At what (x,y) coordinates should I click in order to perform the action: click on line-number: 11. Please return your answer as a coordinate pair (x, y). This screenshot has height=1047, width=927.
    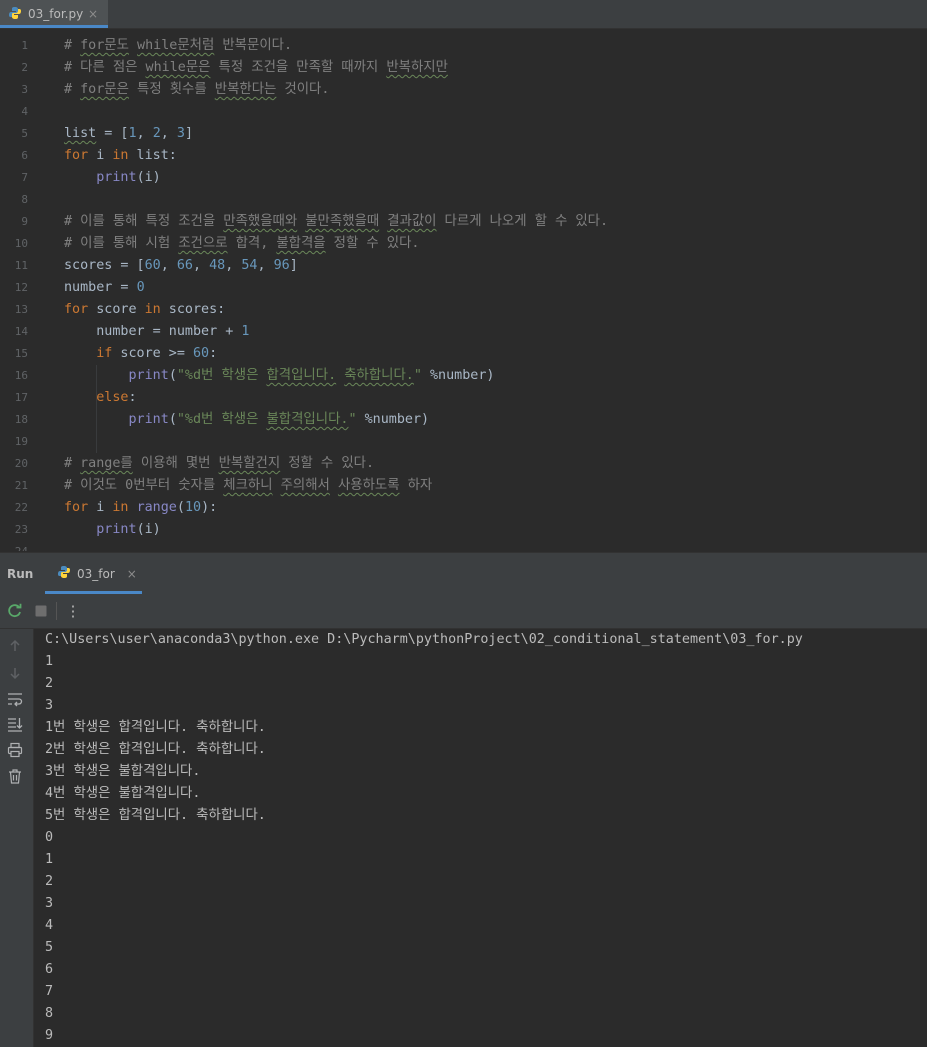
    Looking at the image, I should click on (21, 265).